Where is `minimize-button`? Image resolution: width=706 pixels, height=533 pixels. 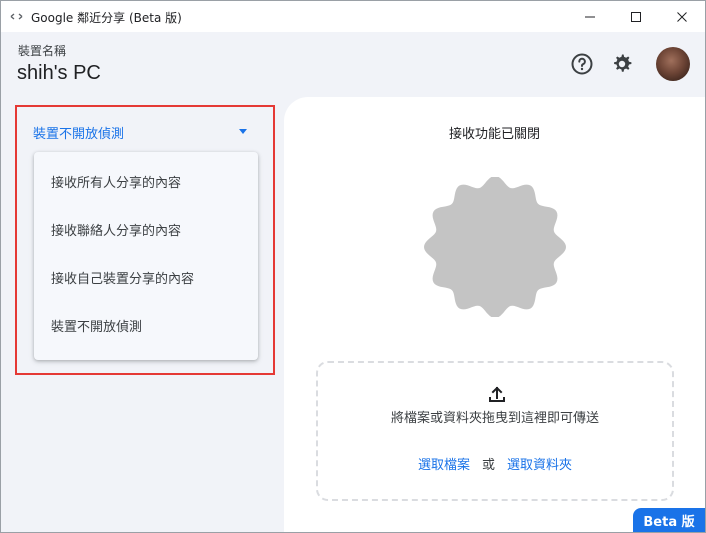 minimize-button is located at coordinates (590, 16).